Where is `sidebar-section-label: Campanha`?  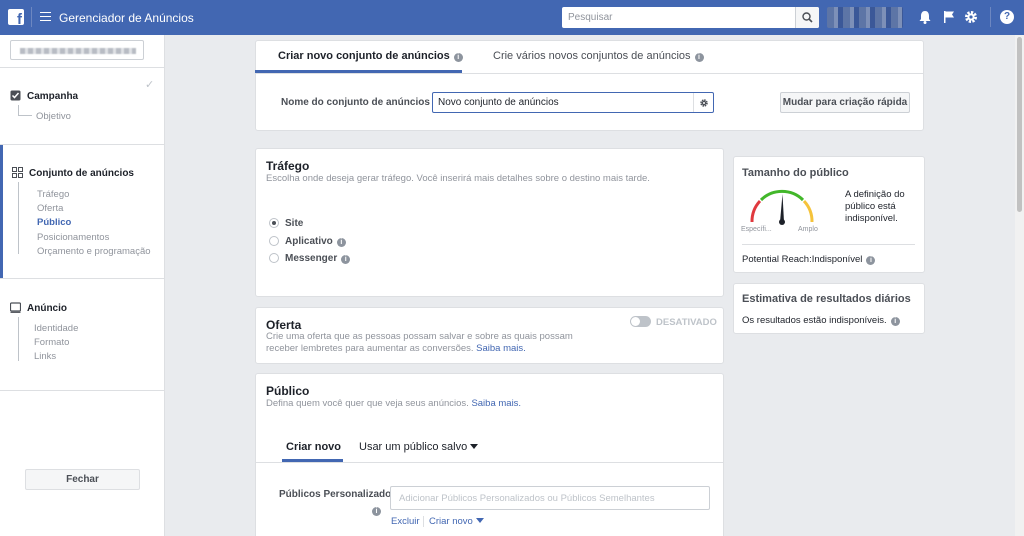 sidebar-section-label: Campanha is located at coordinates (53, 96).